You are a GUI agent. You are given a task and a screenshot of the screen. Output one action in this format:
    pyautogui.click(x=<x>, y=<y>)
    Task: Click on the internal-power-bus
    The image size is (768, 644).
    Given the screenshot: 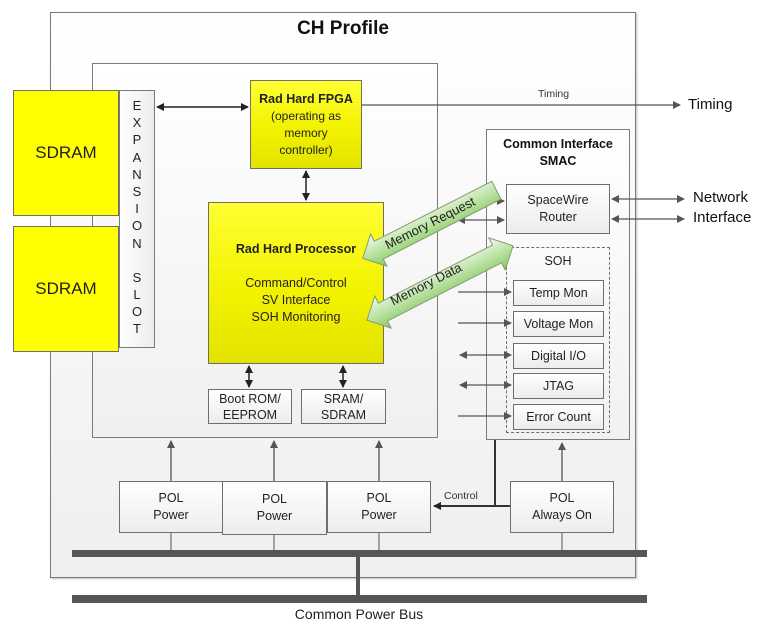 What is the action you would take?
    pyautogui.click(x=359, y=553)
    